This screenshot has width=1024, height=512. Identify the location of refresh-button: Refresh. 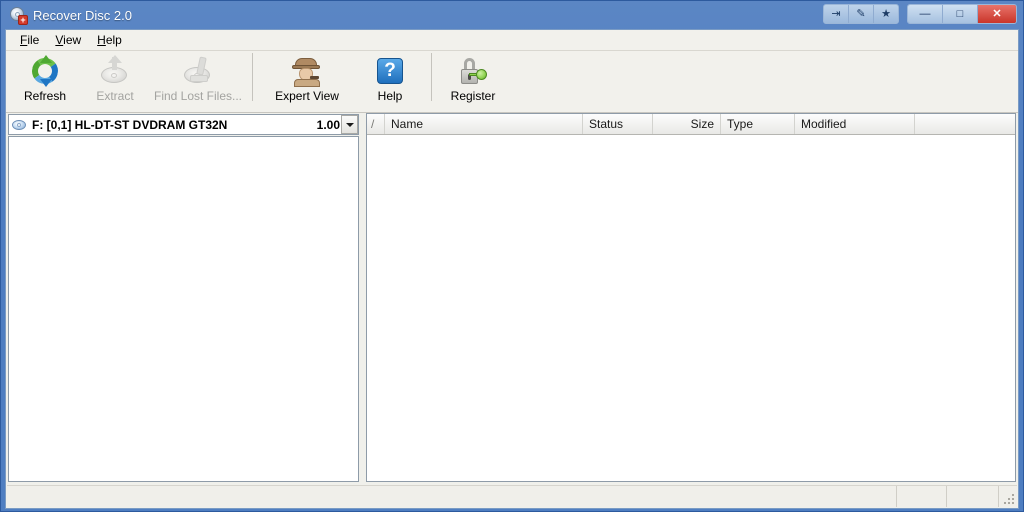
(45, 80).